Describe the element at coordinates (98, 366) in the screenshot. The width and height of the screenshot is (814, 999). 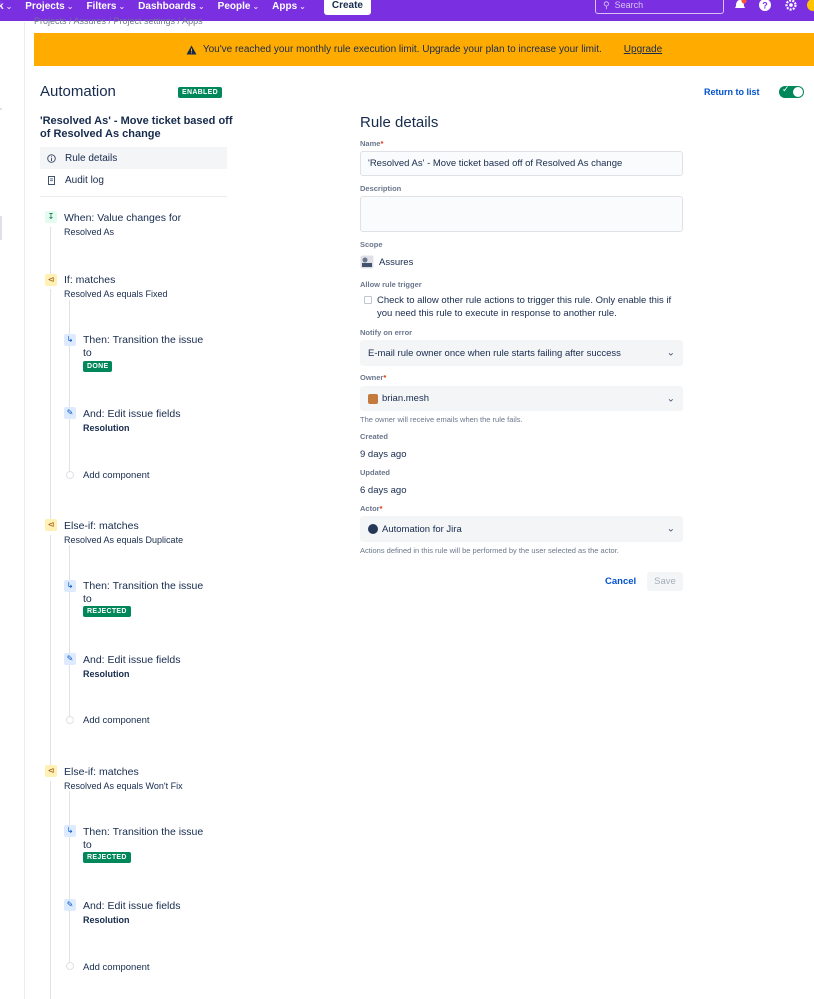
I see `status-lozenge-done: DONE` at that location.